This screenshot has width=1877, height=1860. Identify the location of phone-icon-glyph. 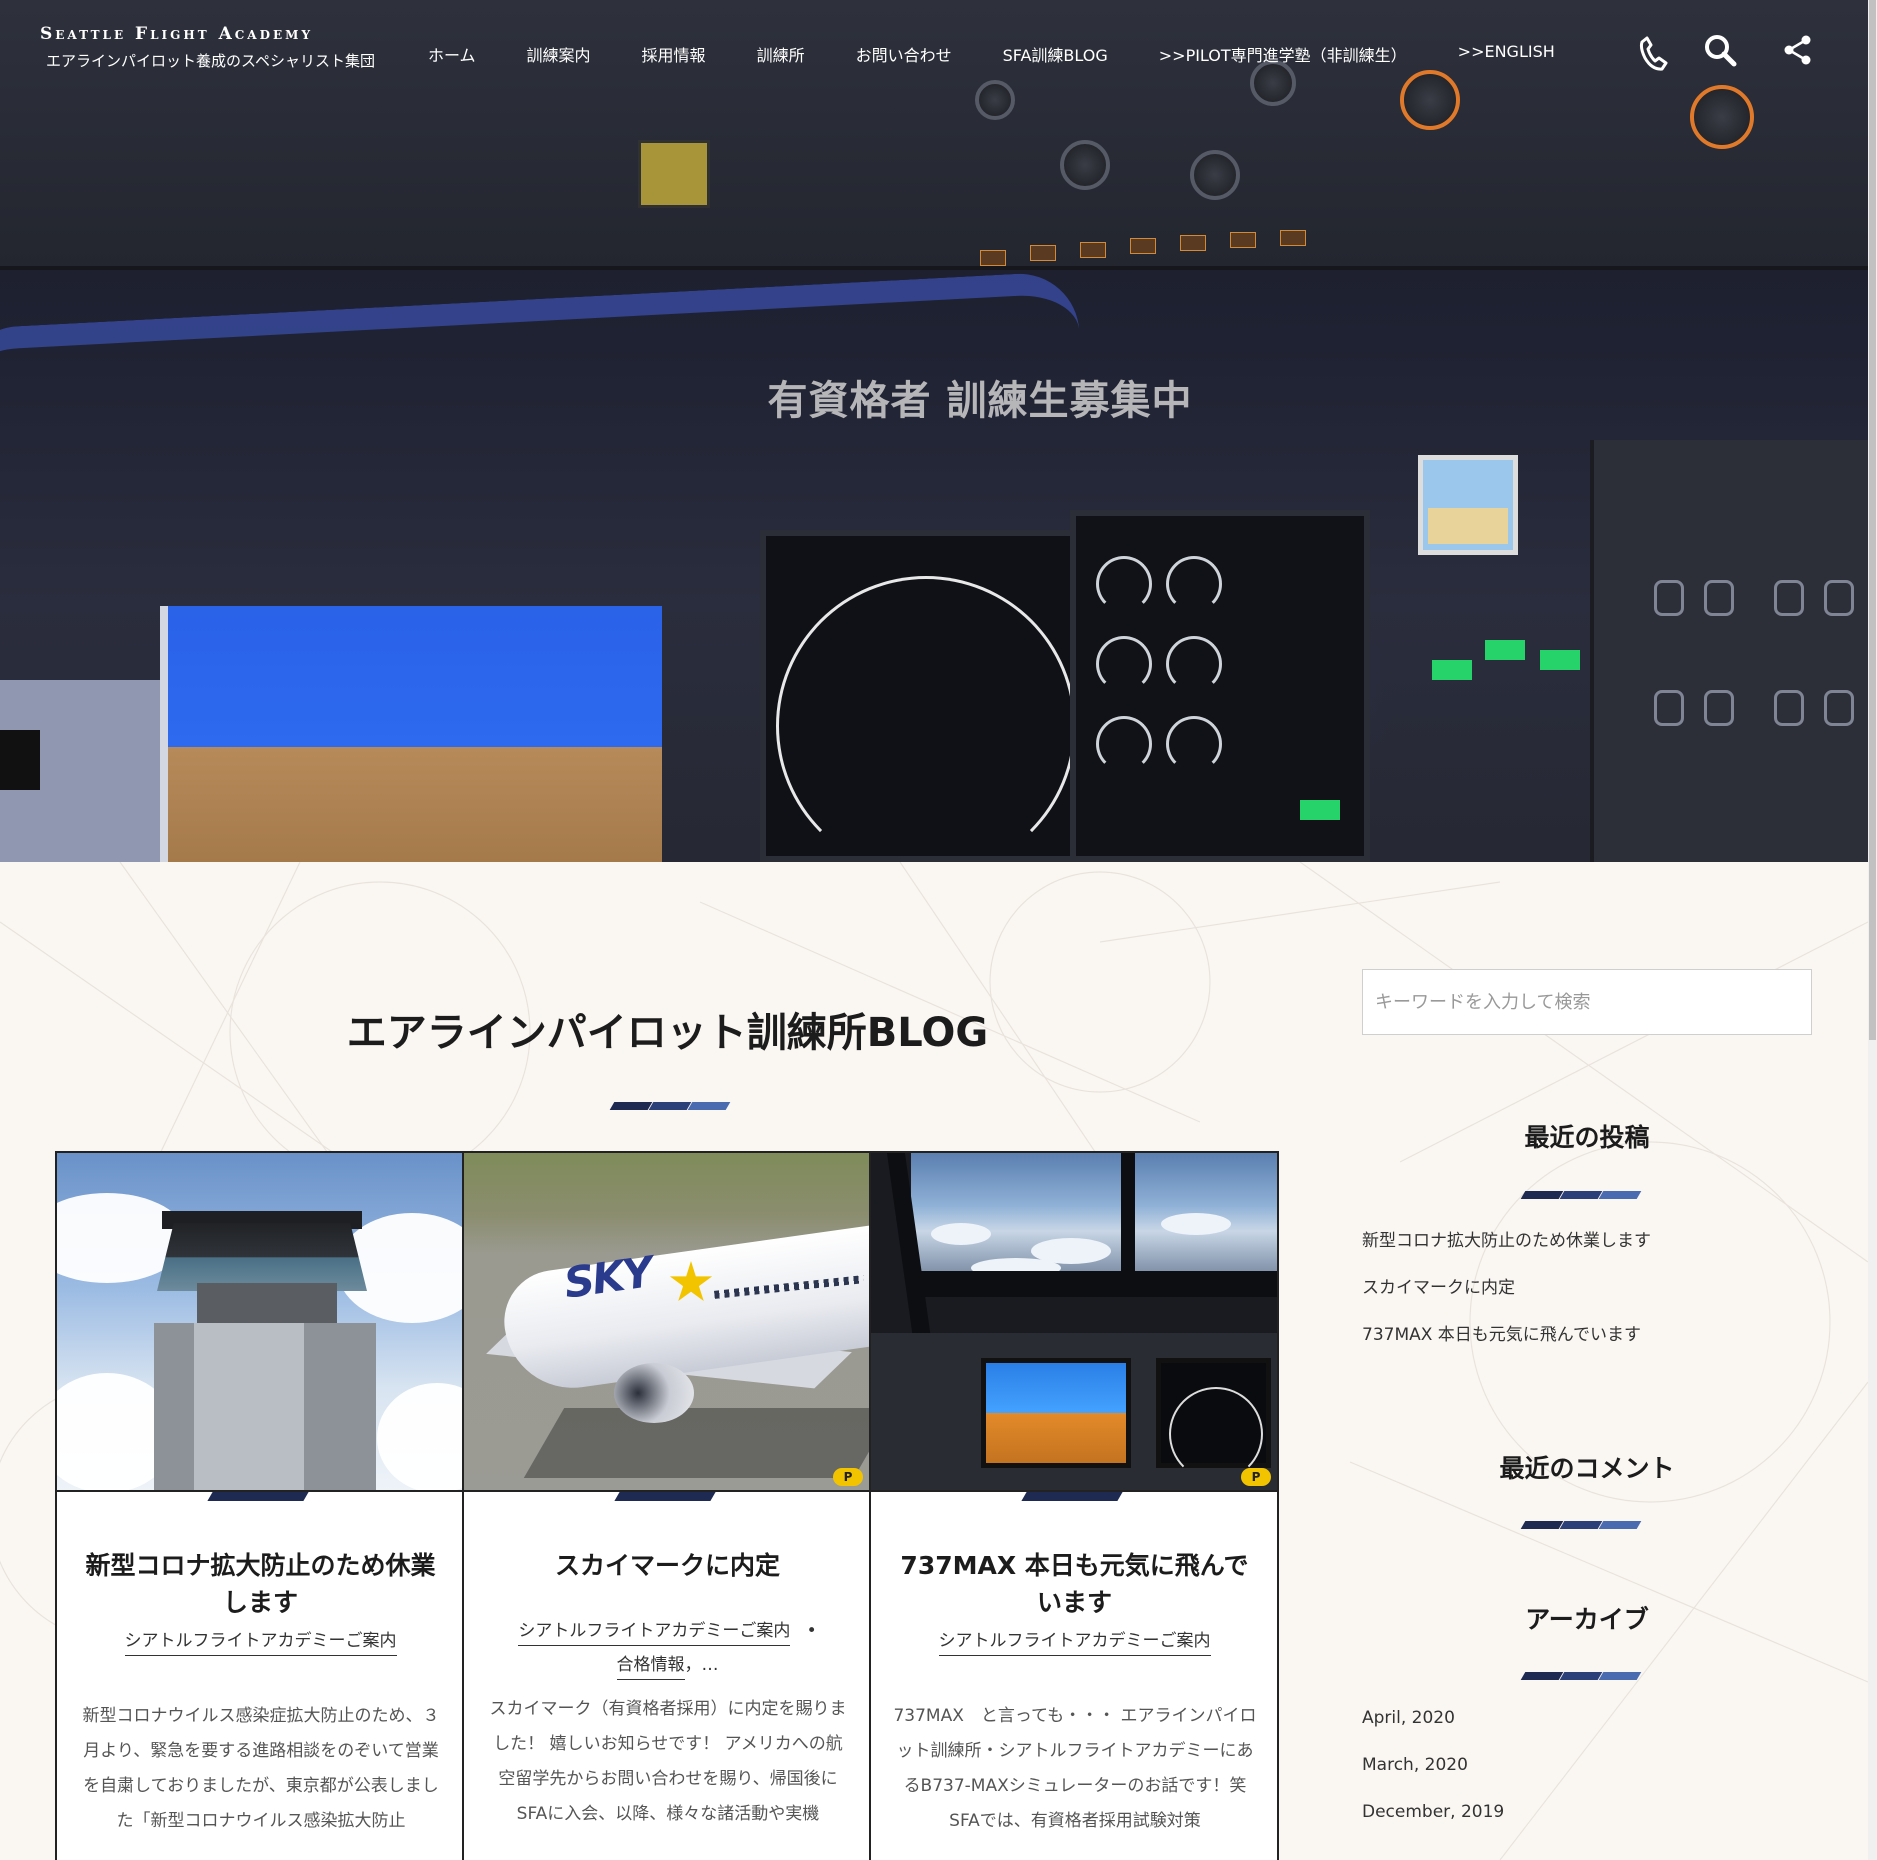
(1653, 53).